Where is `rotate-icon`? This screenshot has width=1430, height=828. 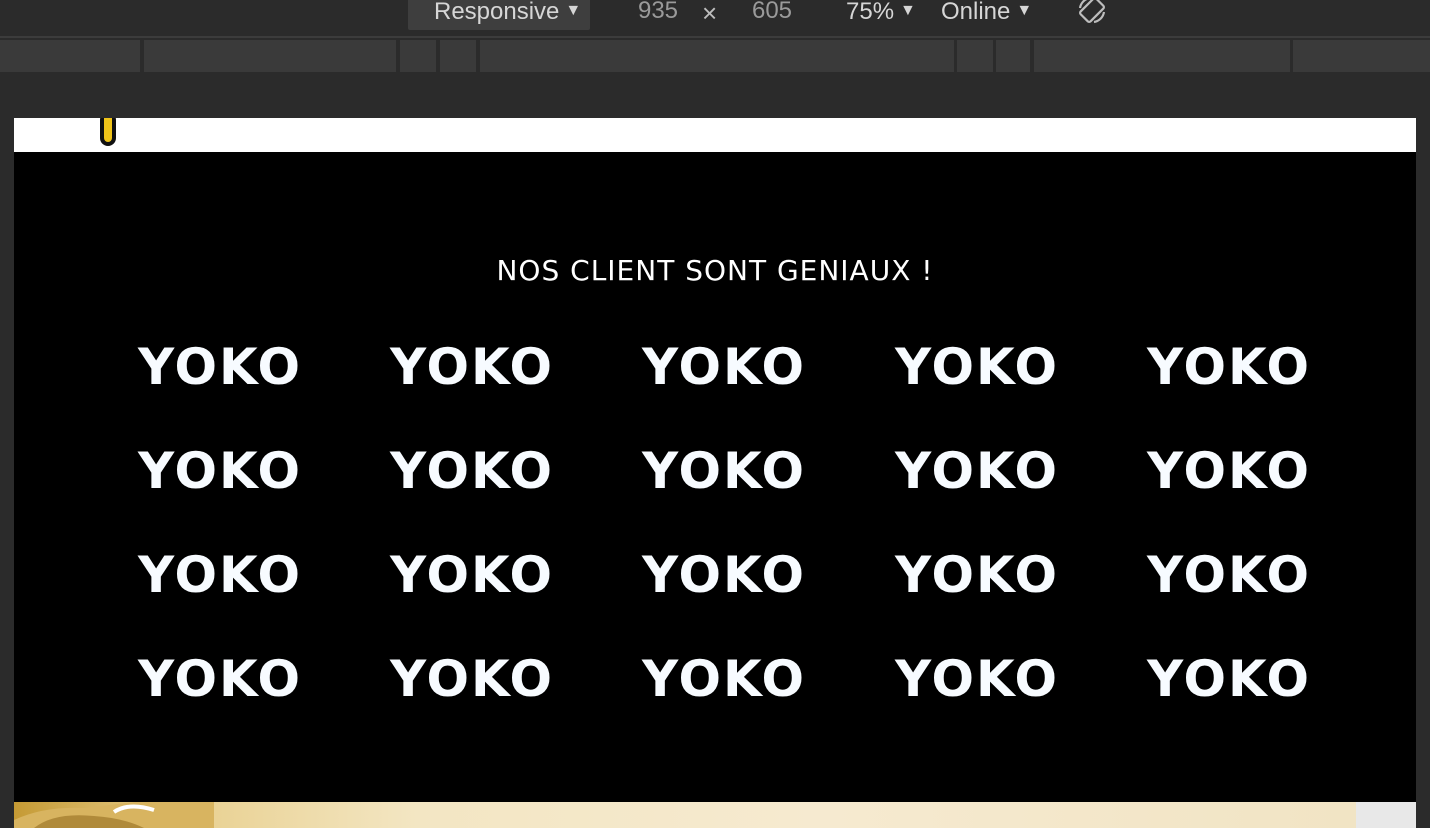 rotate-icon is located at coordinates (1092, 12).